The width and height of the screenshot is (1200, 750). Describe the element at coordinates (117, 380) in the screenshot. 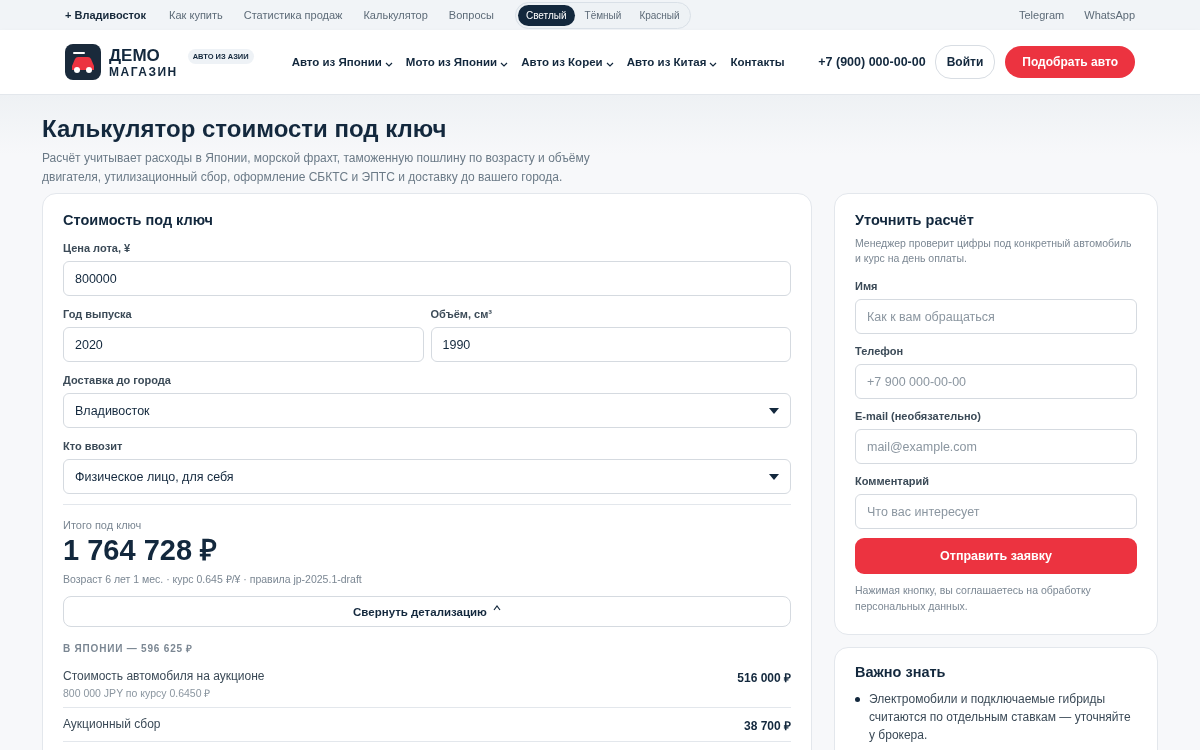

I see `field-label: Доставка до города` at that location.